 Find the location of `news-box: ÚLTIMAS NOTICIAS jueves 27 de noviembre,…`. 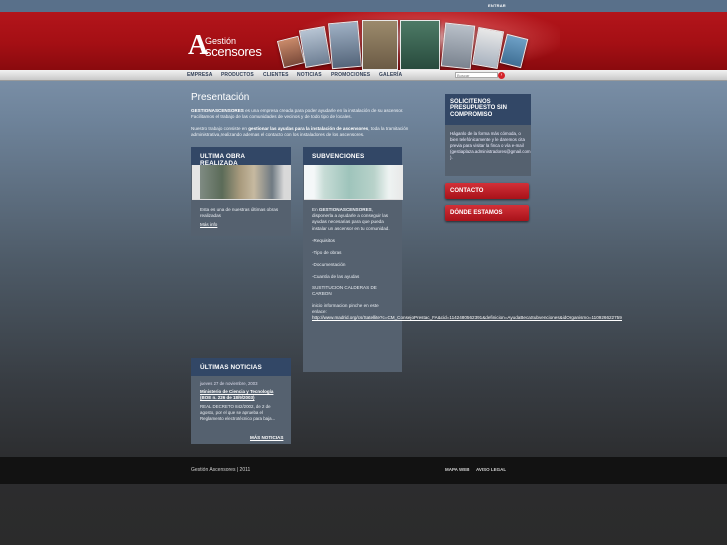

news-box: ÚLTIMAS NOTICIAS jueves 27 de noviembre,… is located at coordinates (241, 401).